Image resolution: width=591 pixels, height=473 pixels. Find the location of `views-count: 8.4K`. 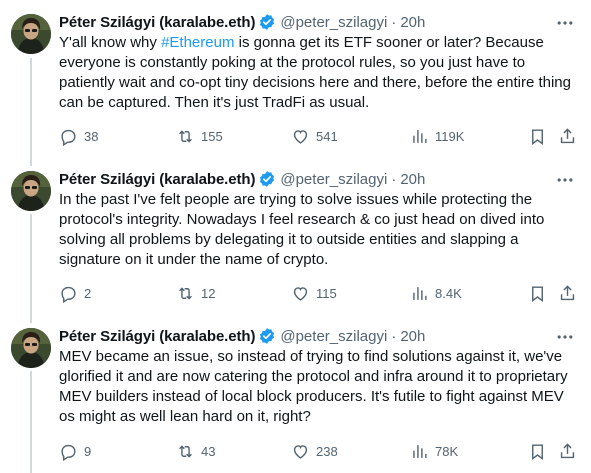

views-count: 8.4K is located at coordinates (448, 293).